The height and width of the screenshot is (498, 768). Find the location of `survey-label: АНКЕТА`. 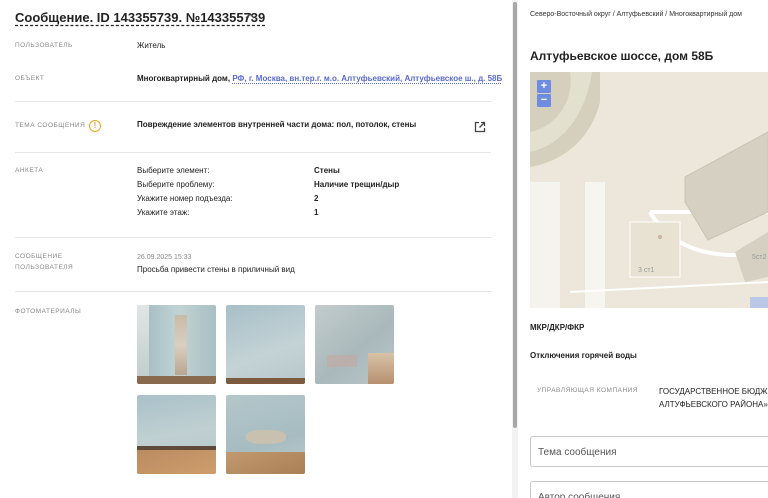

survey-label: АНКЕТА is located at coordinates (29, 170).